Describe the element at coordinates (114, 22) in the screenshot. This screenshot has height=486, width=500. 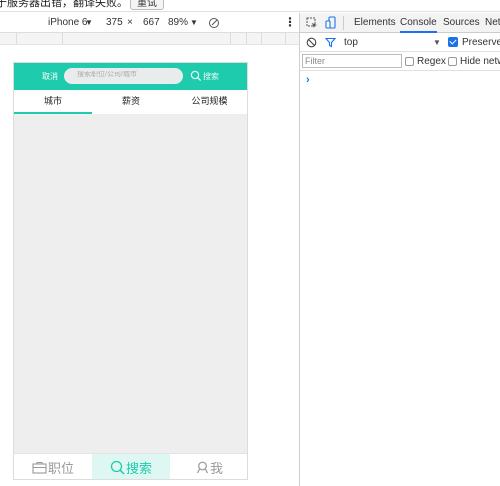
I see `viewport-width-field: 375` at that location.